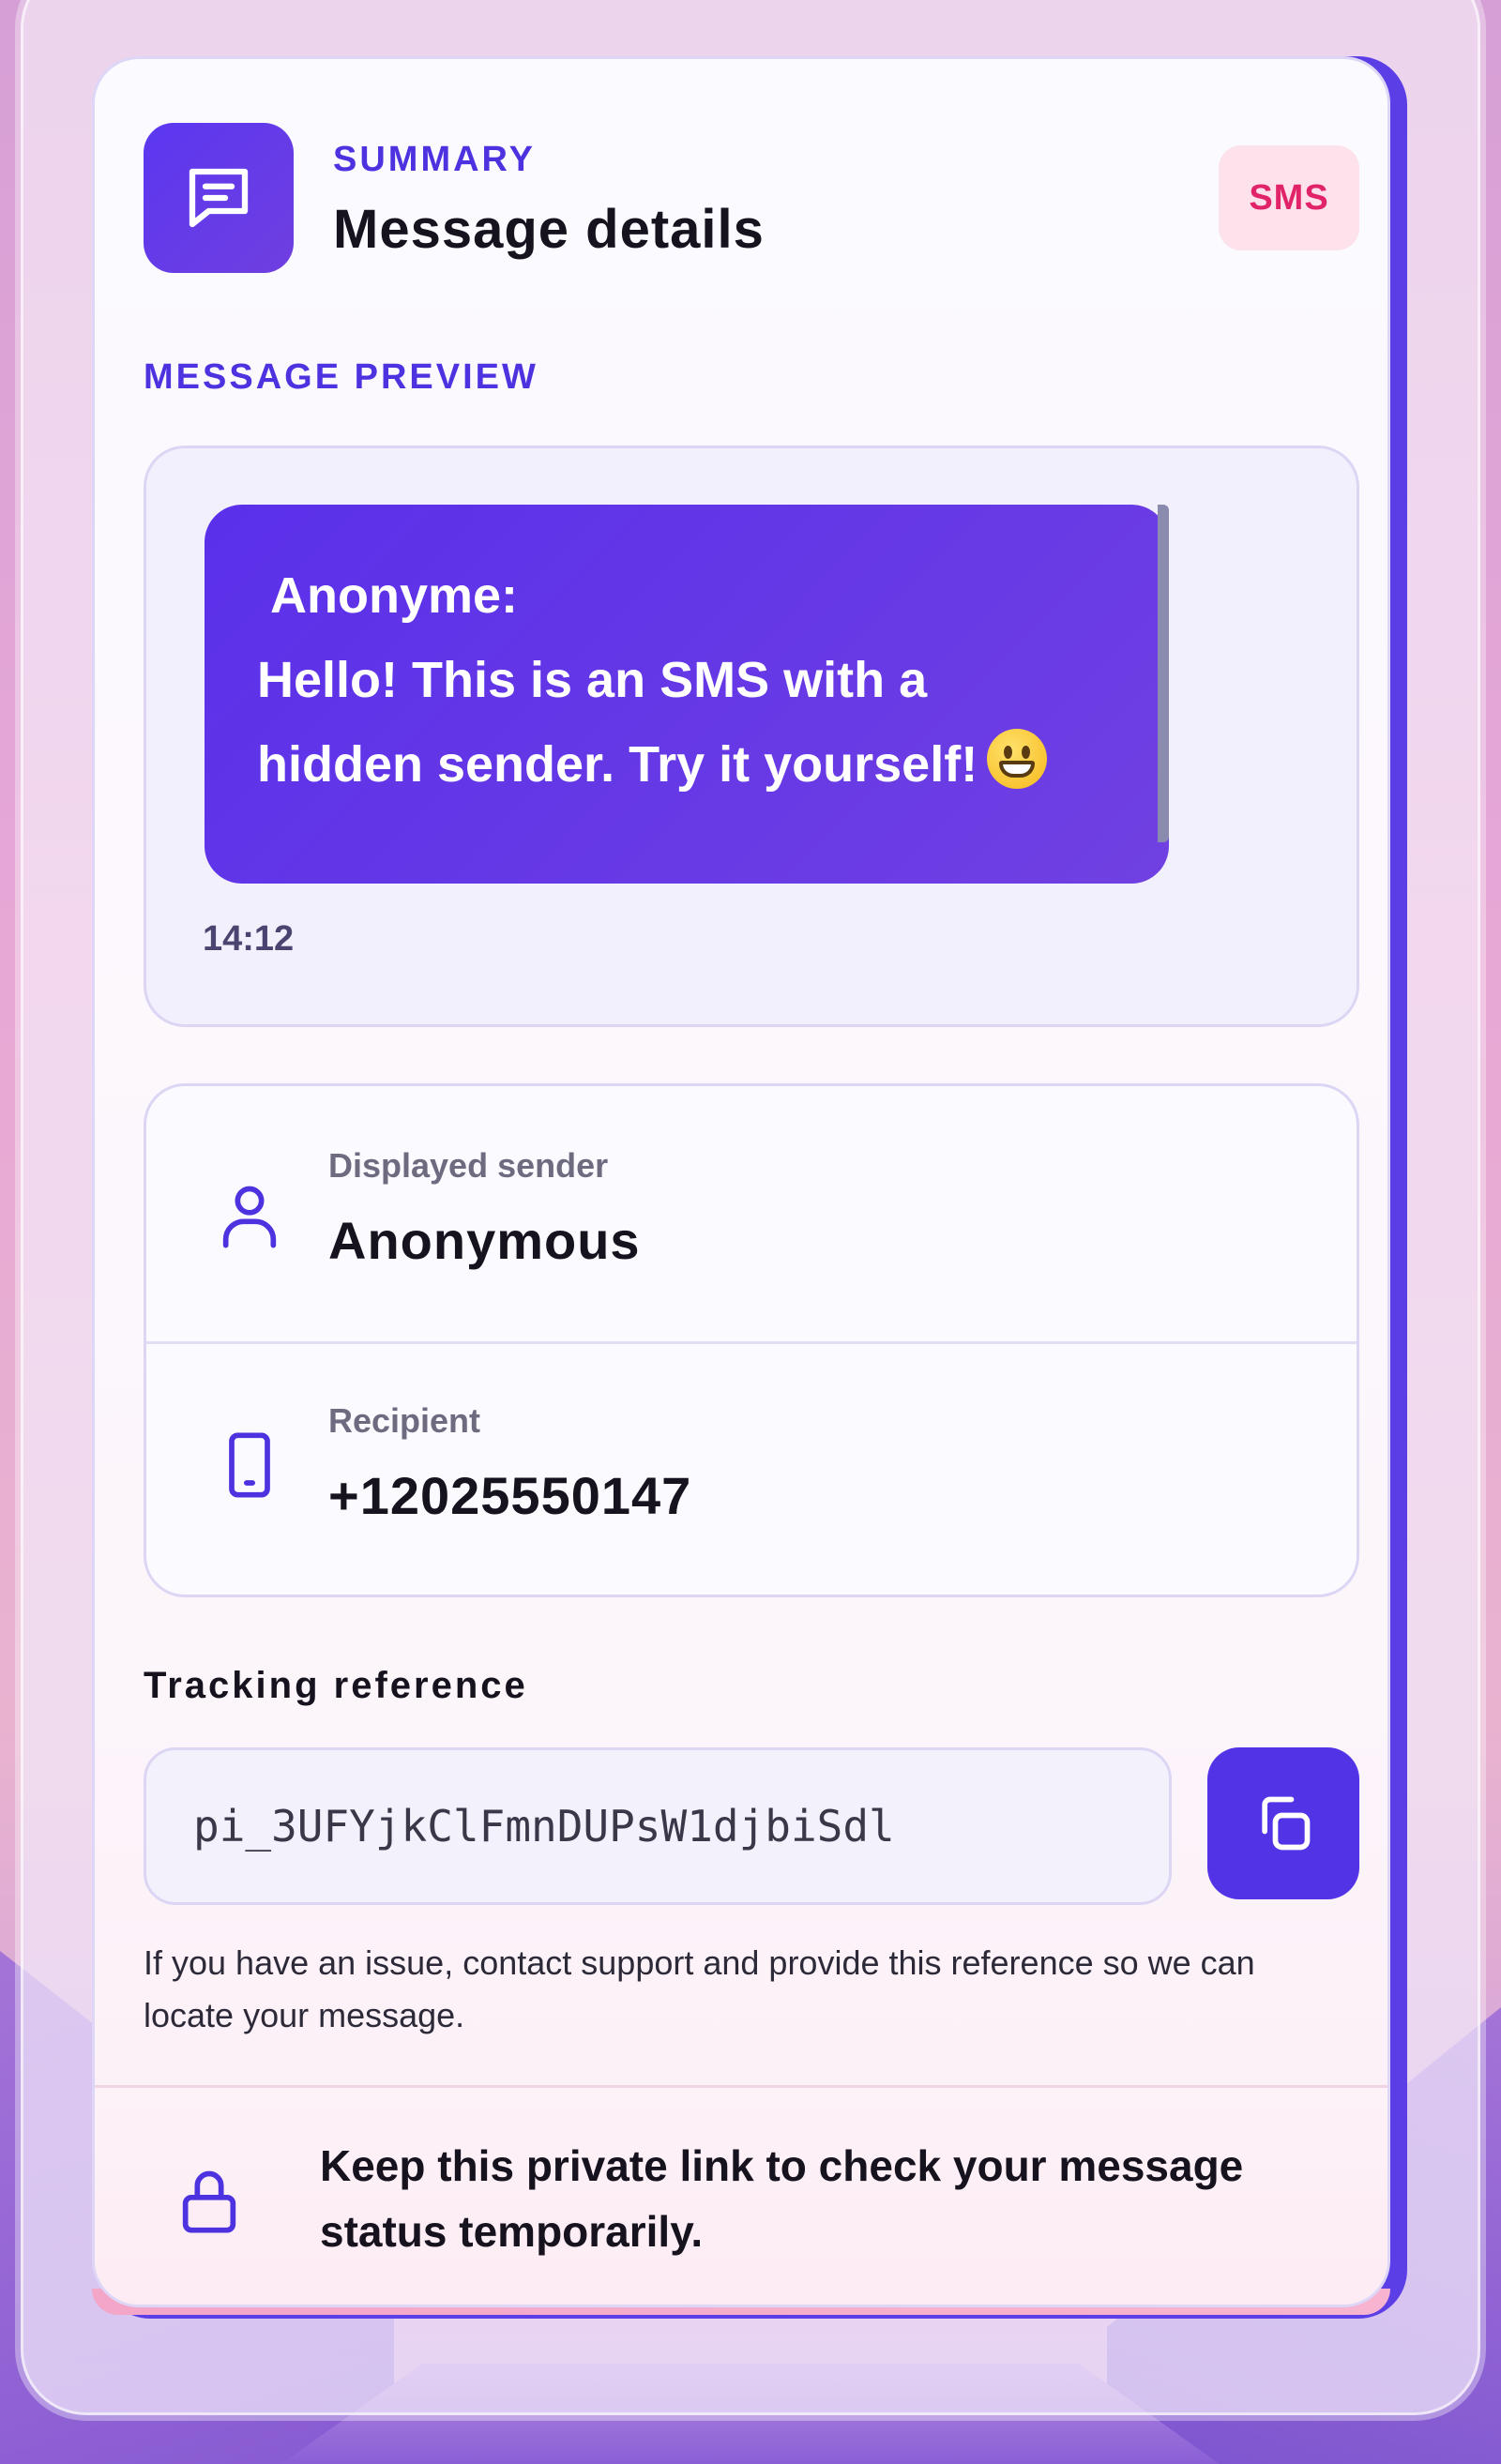 The height and width of the screenshot is (2464, 1501). Describe the element at coordinates (468, 1165) in the screenshot. I see `sender-label: Displayed sender` at that location.